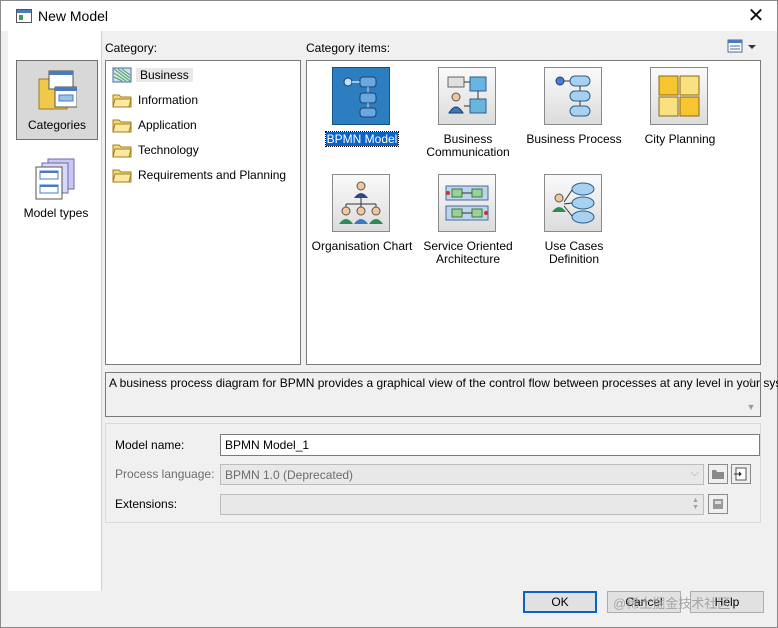 This screenshot has width=778, height=628. What do you see at coordinates (55, 179) in the screenshot?
I see `model-types-icon` at bounding box center [55, 179].